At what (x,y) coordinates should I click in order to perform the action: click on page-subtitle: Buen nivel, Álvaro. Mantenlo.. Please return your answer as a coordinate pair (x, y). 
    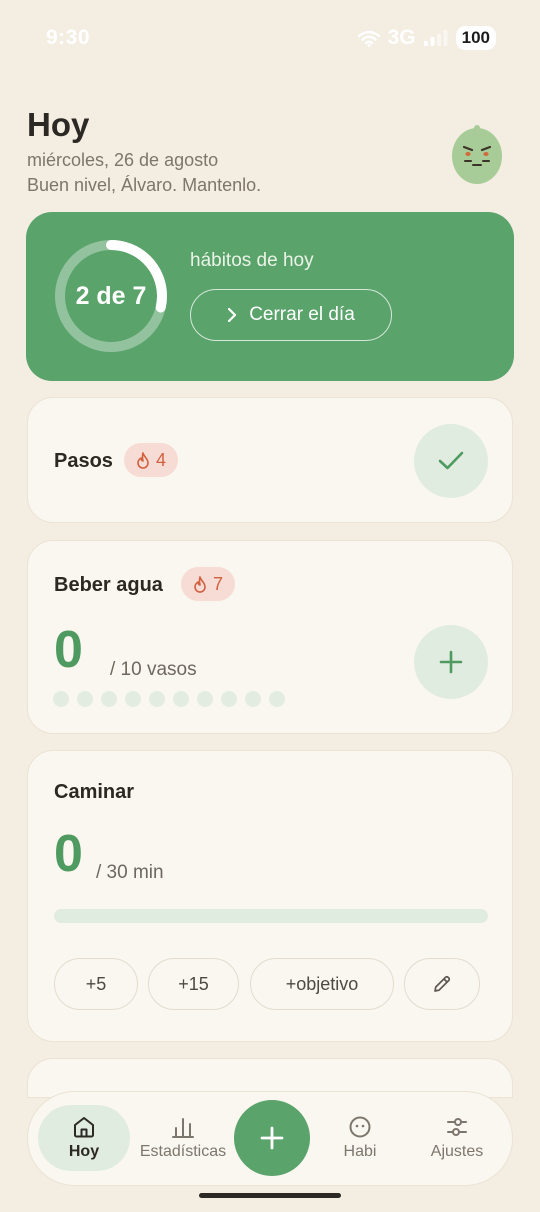
    Looking at the image, I should click on (144, 185).